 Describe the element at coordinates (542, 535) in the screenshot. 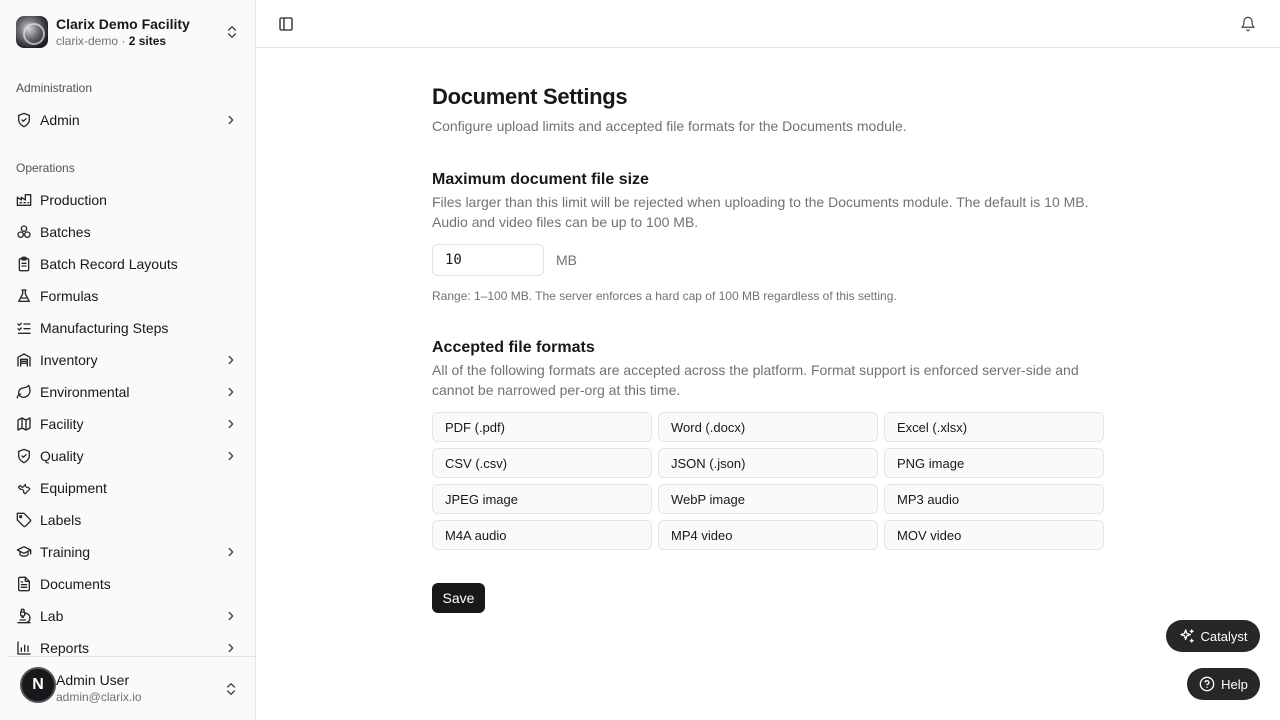

I see `format-chip: M4A audio` at that location.